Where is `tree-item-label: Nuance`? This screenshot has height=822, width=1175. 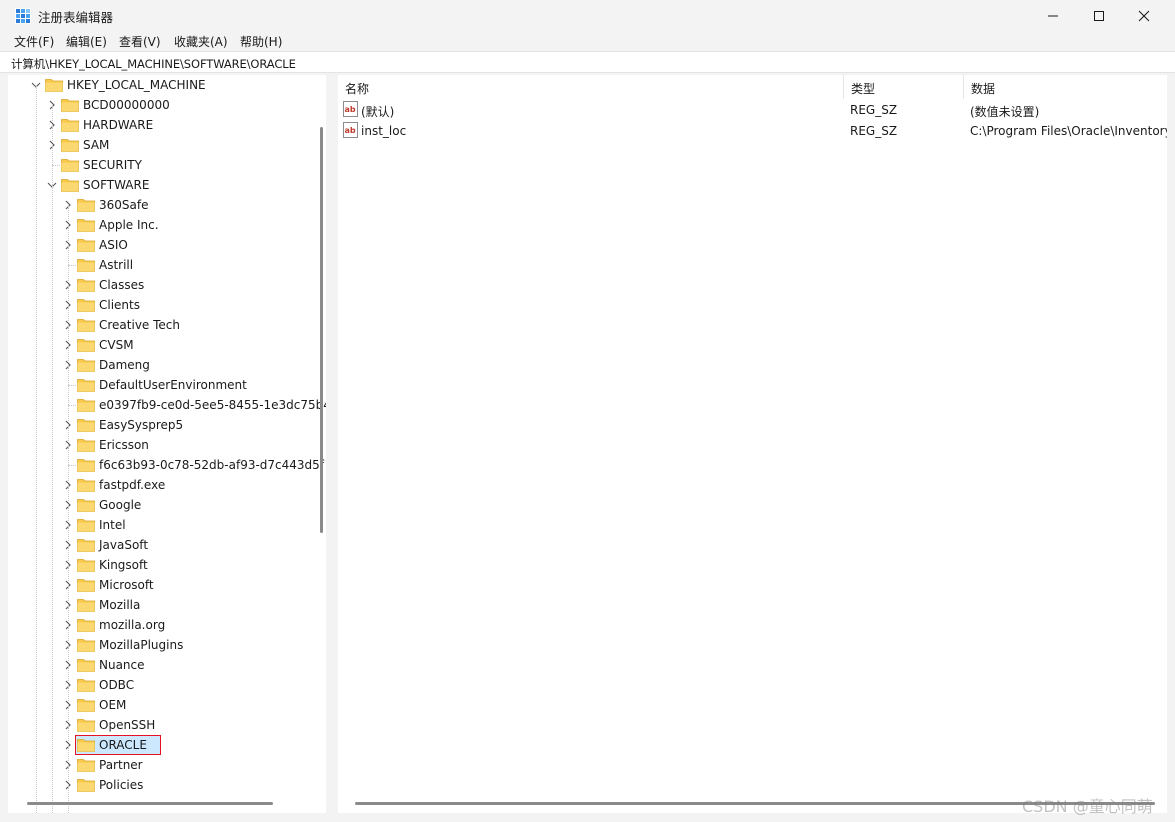 tree-item-label: Nuance is located at coordinates (122, 665).